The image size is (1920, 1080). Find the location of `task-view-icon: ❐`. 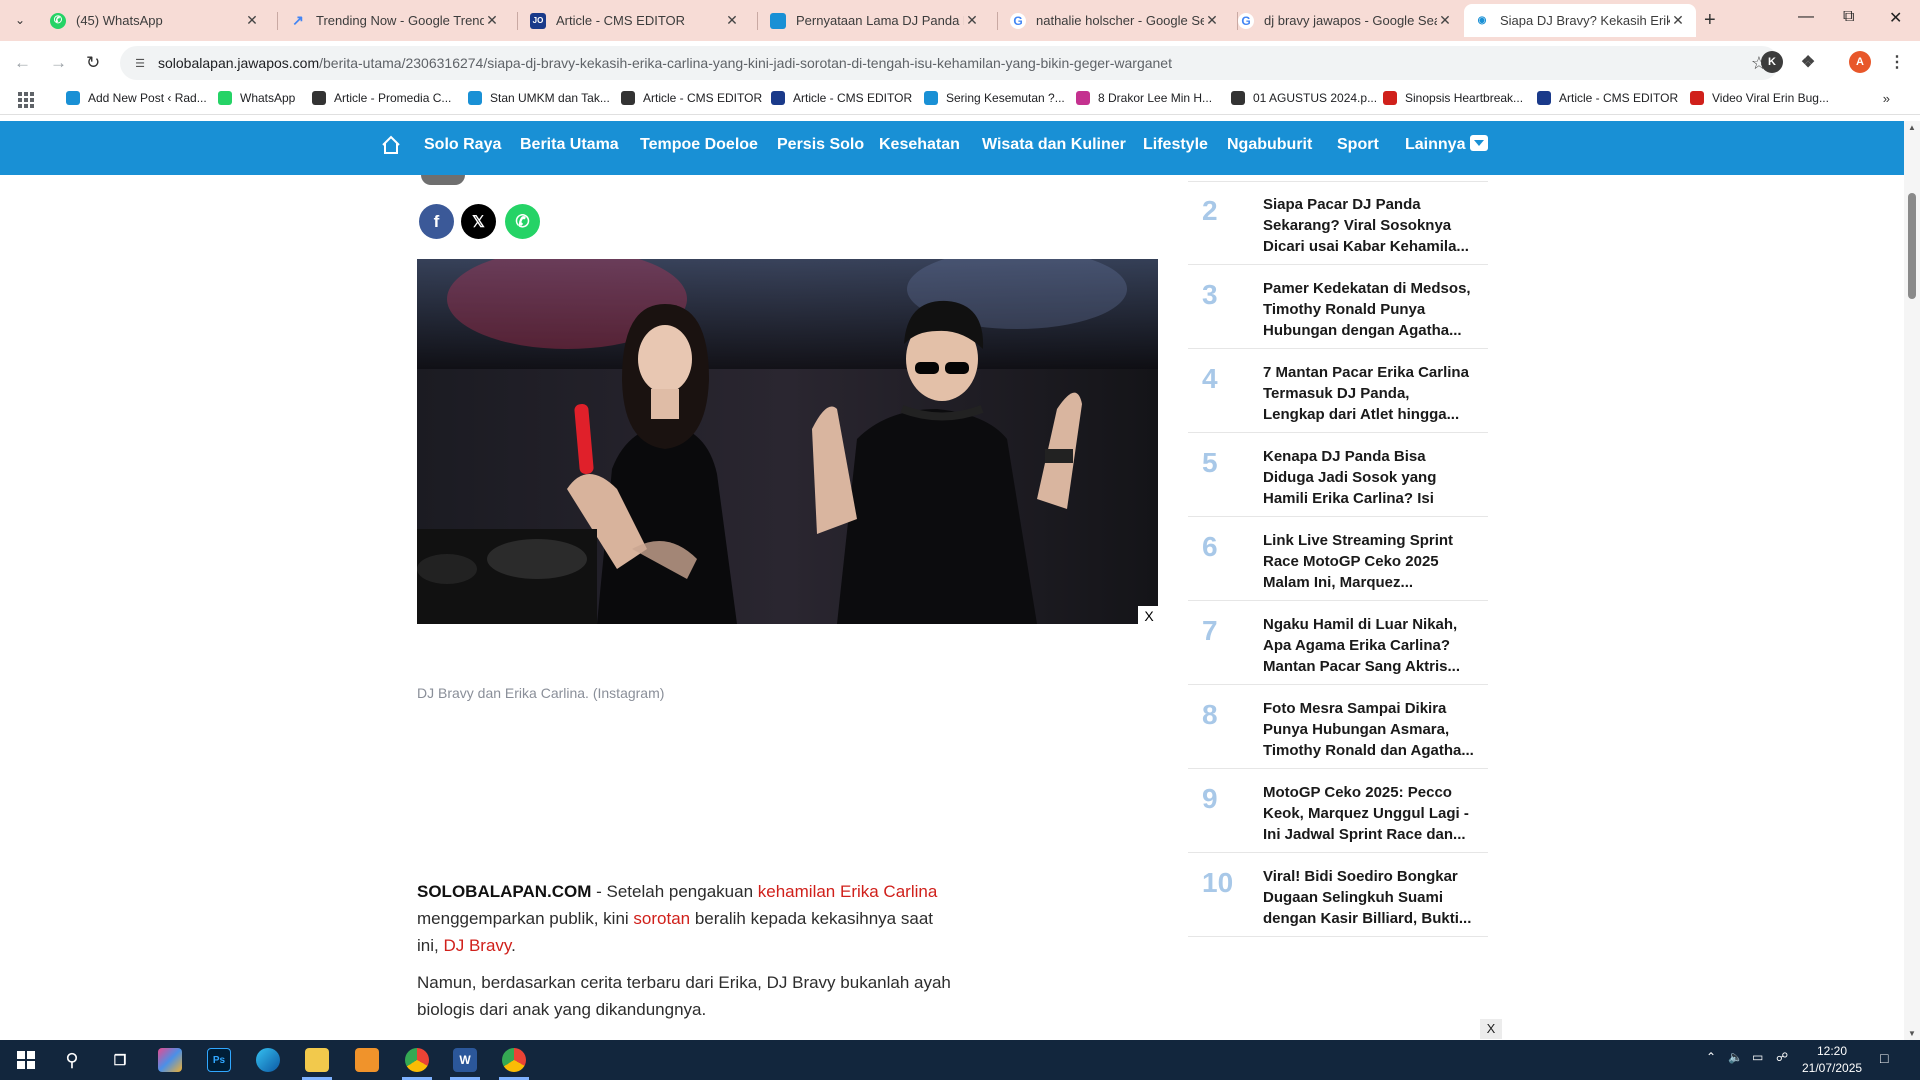

task-view-icon: ❐ is located at coordinates (120, 1060).